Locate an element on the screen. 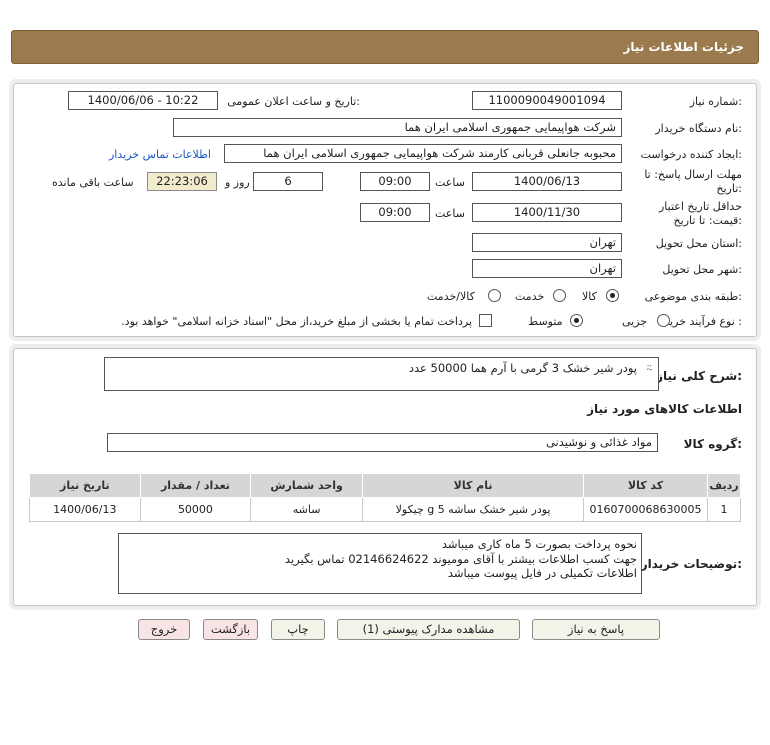  process-radio-minor is located at coordinates (663, 320).